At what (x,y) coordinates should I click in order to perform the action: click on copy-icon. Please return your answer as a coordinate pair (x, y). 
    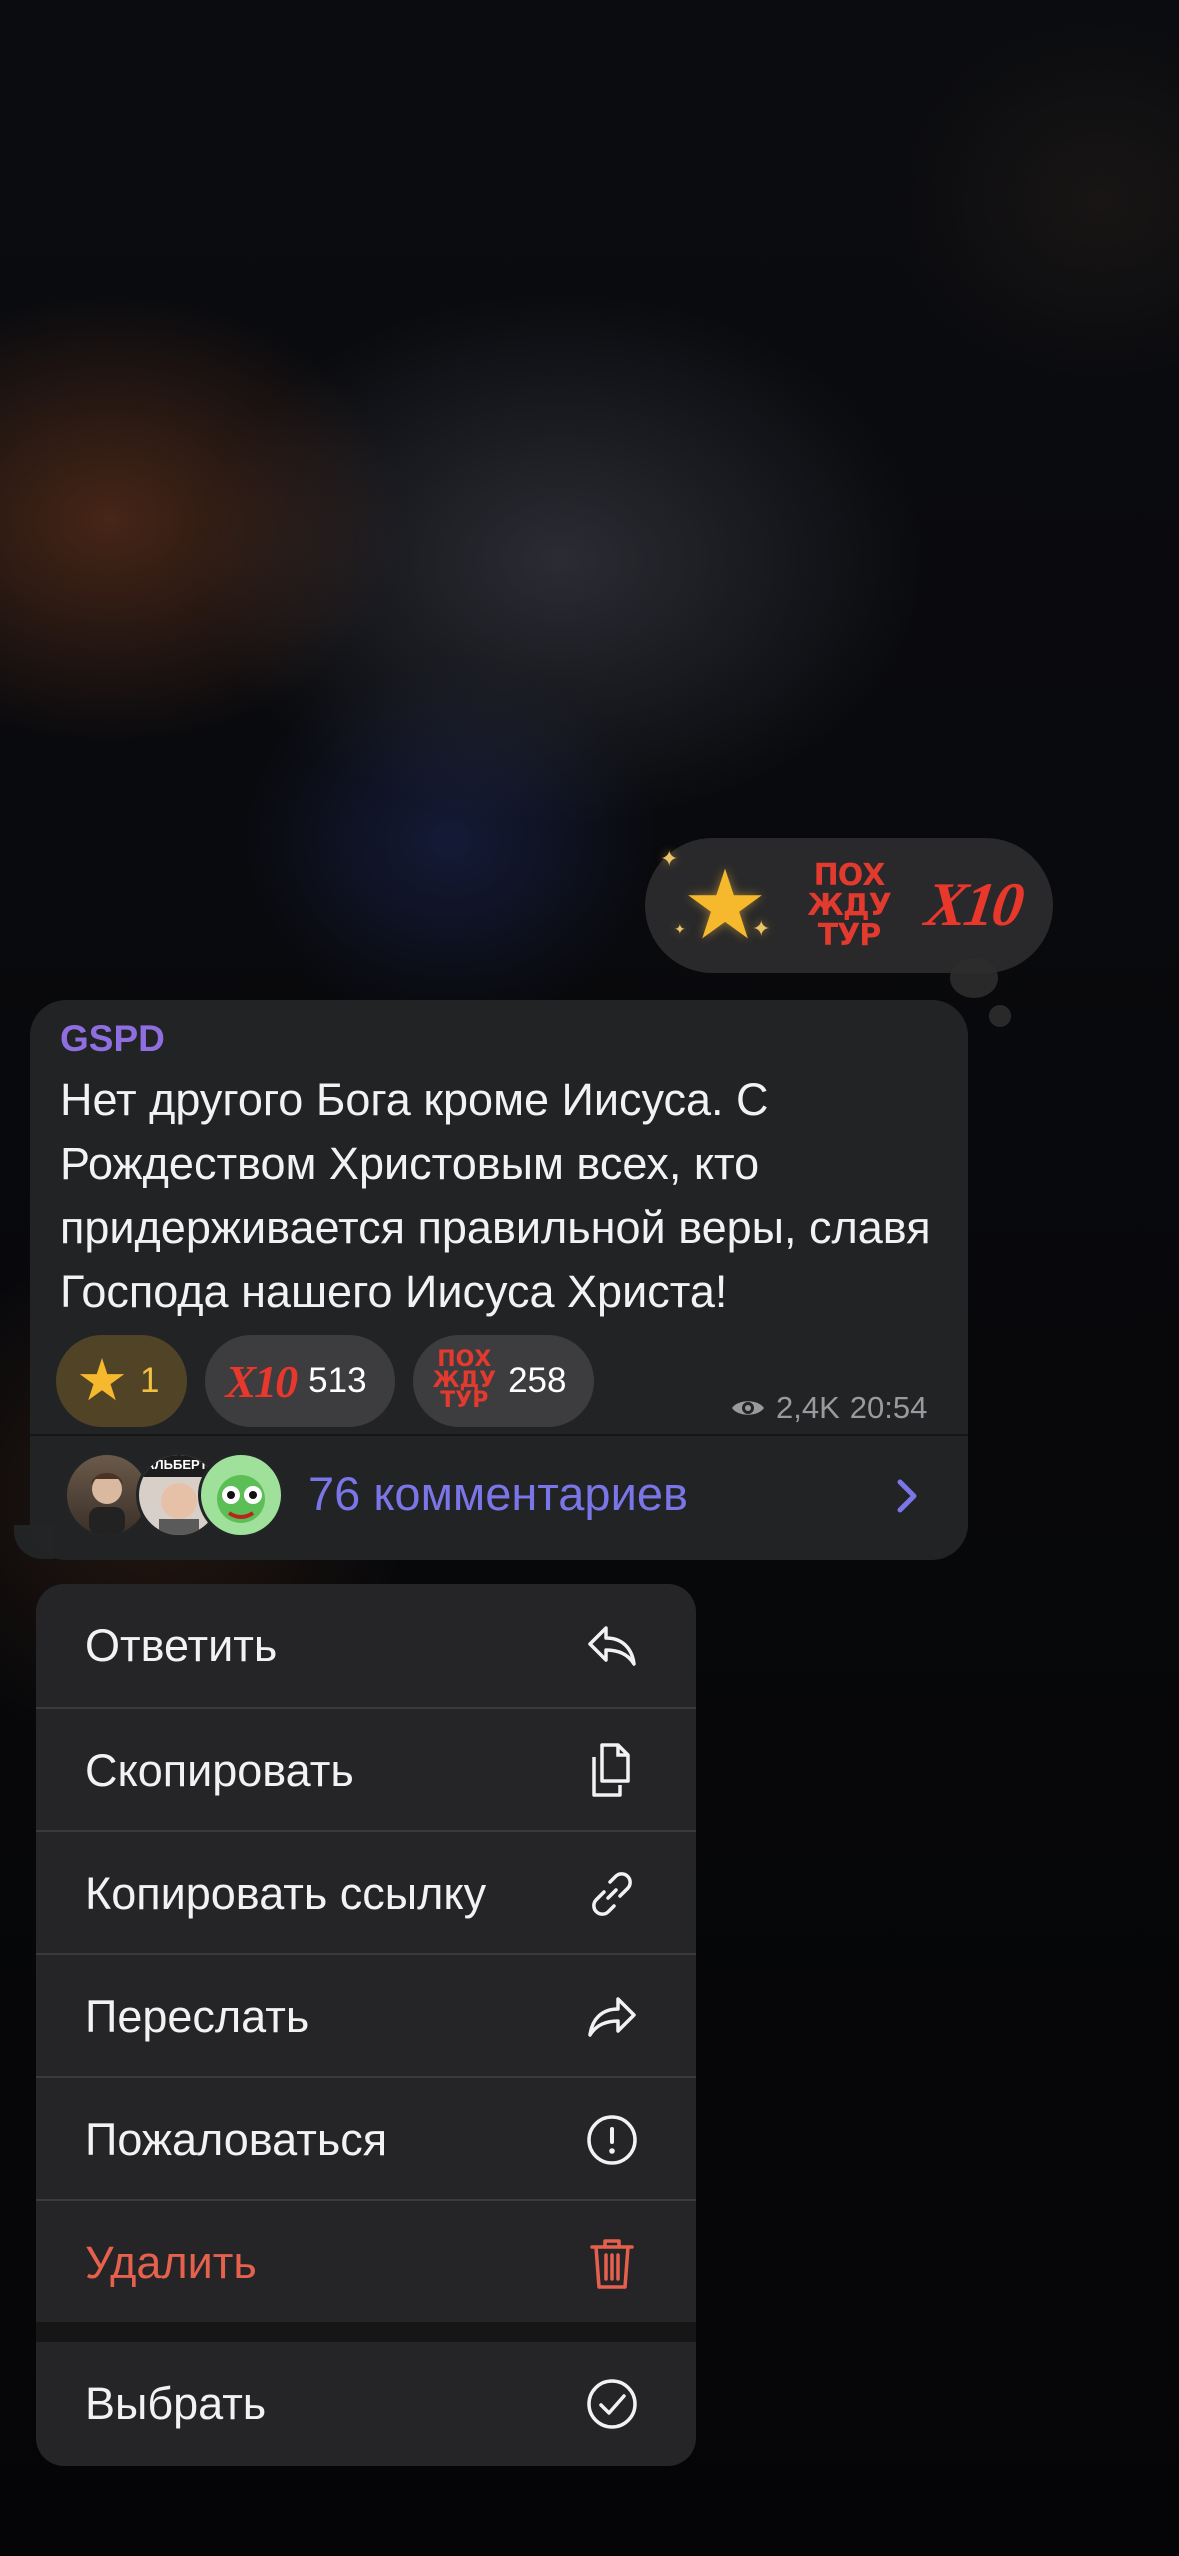
    Looking at the image, I should click on (611, 1769).